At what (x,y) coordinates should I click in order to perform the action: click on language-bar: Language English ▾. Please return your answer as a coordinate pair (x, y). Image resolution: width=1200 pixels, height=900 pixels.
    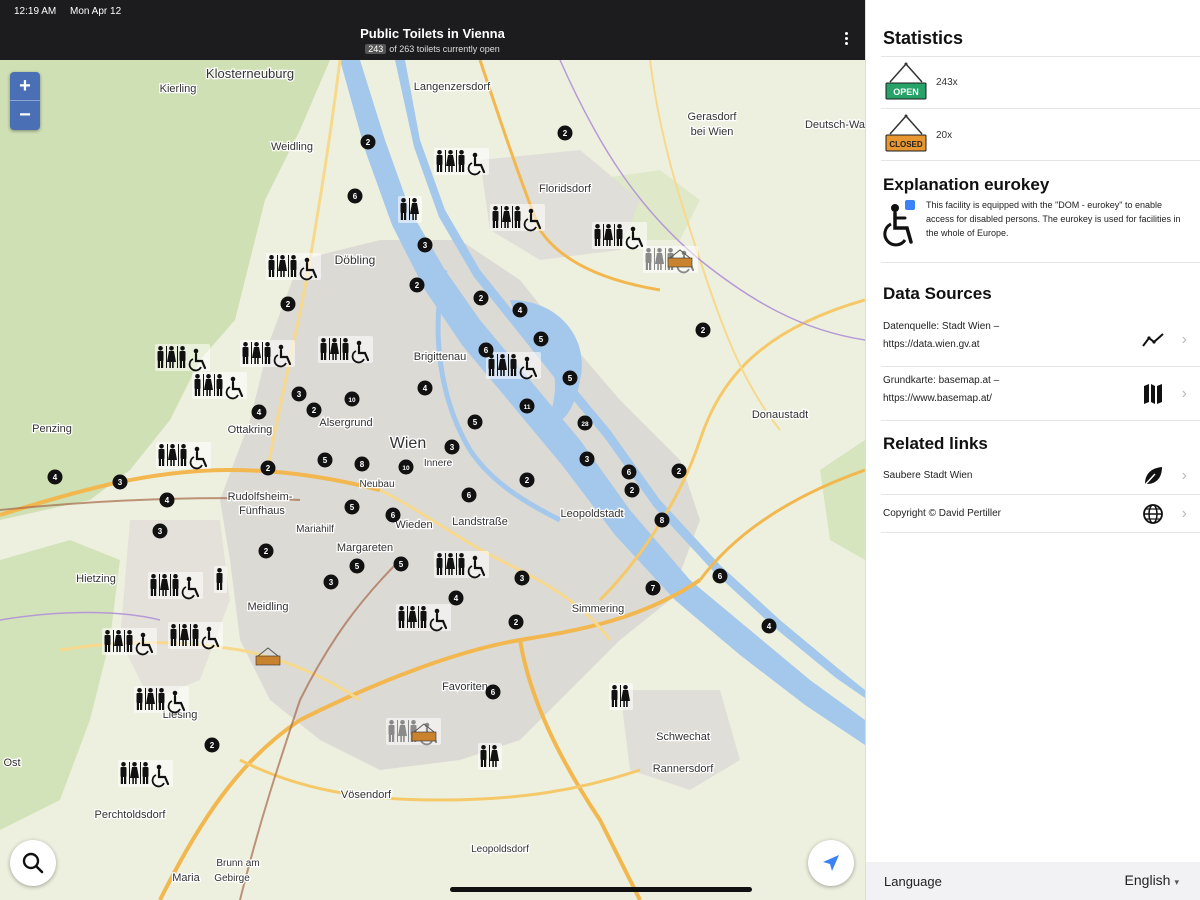
    Looking at the image, I should click on (1033, 881).